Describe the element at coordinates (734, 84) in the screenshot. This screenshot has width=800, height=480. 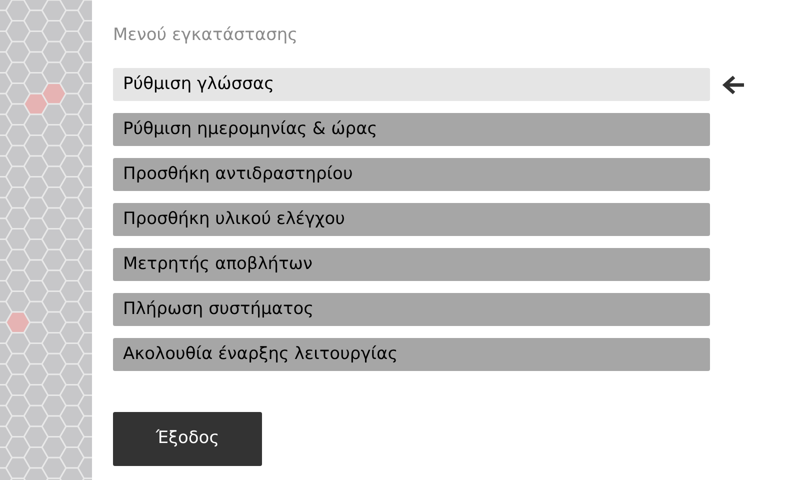
I see `arrow-left-icon` at that location.